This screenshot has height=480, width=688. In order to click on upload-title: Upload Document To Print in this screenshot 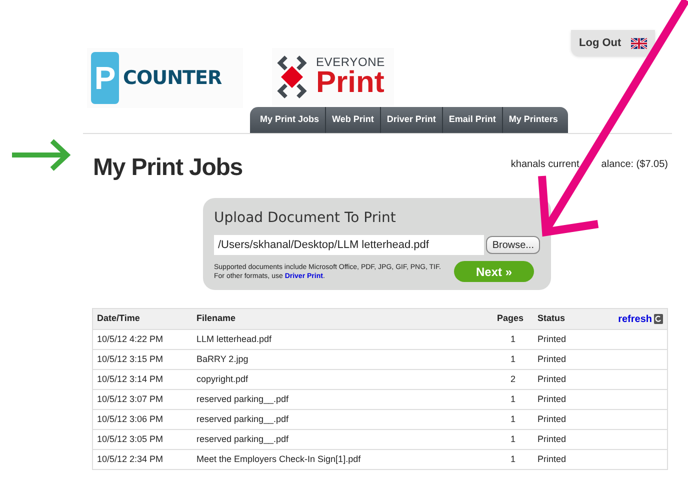, I will do `click(305, 218)`.